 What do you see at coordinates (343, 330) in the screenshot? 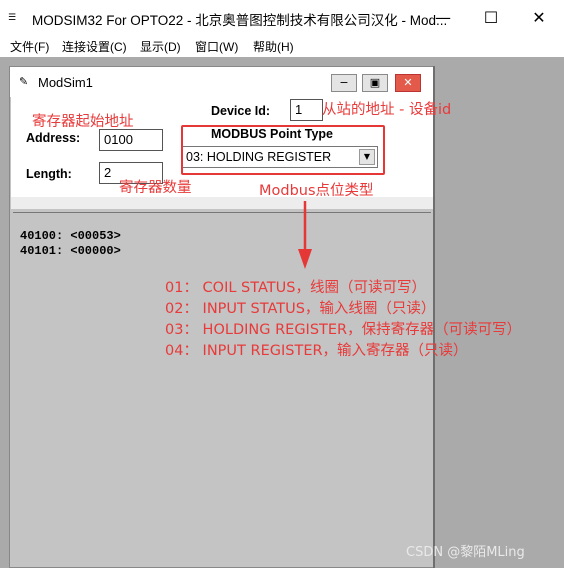
I see `annotation-type-03: 03： HOLDING REGISTER，保持寄存器（可读可写）` at bounding box center [343, 330].